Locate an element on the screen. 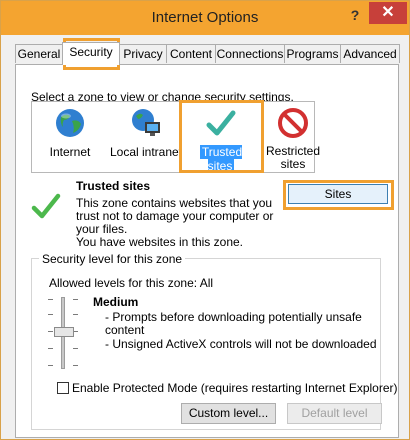 Image resolution: width=410 pixels, height=440 pixels. intranet-icon is located at coordinates (146, 123).